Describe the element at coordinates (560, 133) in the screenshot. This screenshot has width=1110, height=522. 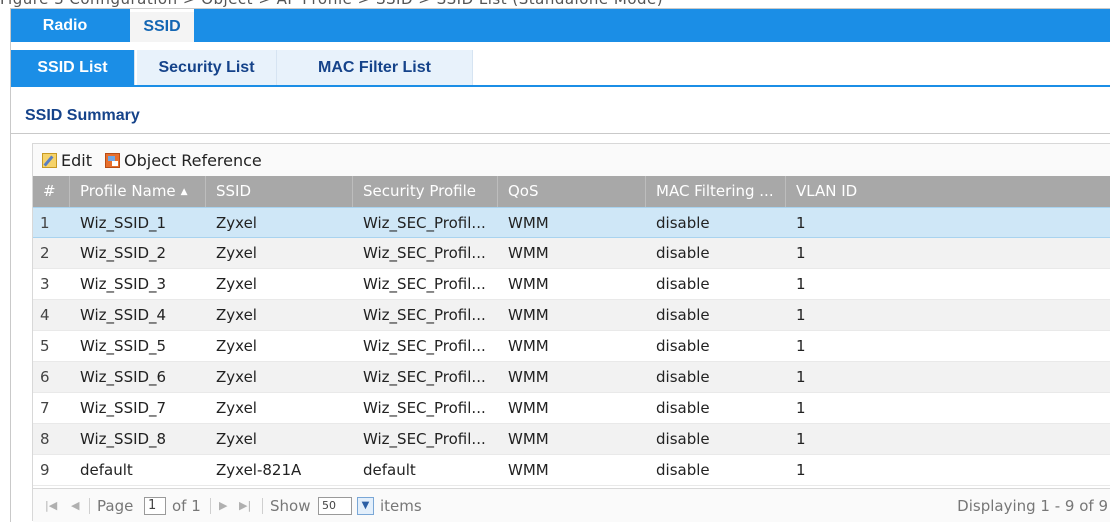
I see `section-divider` at that location.